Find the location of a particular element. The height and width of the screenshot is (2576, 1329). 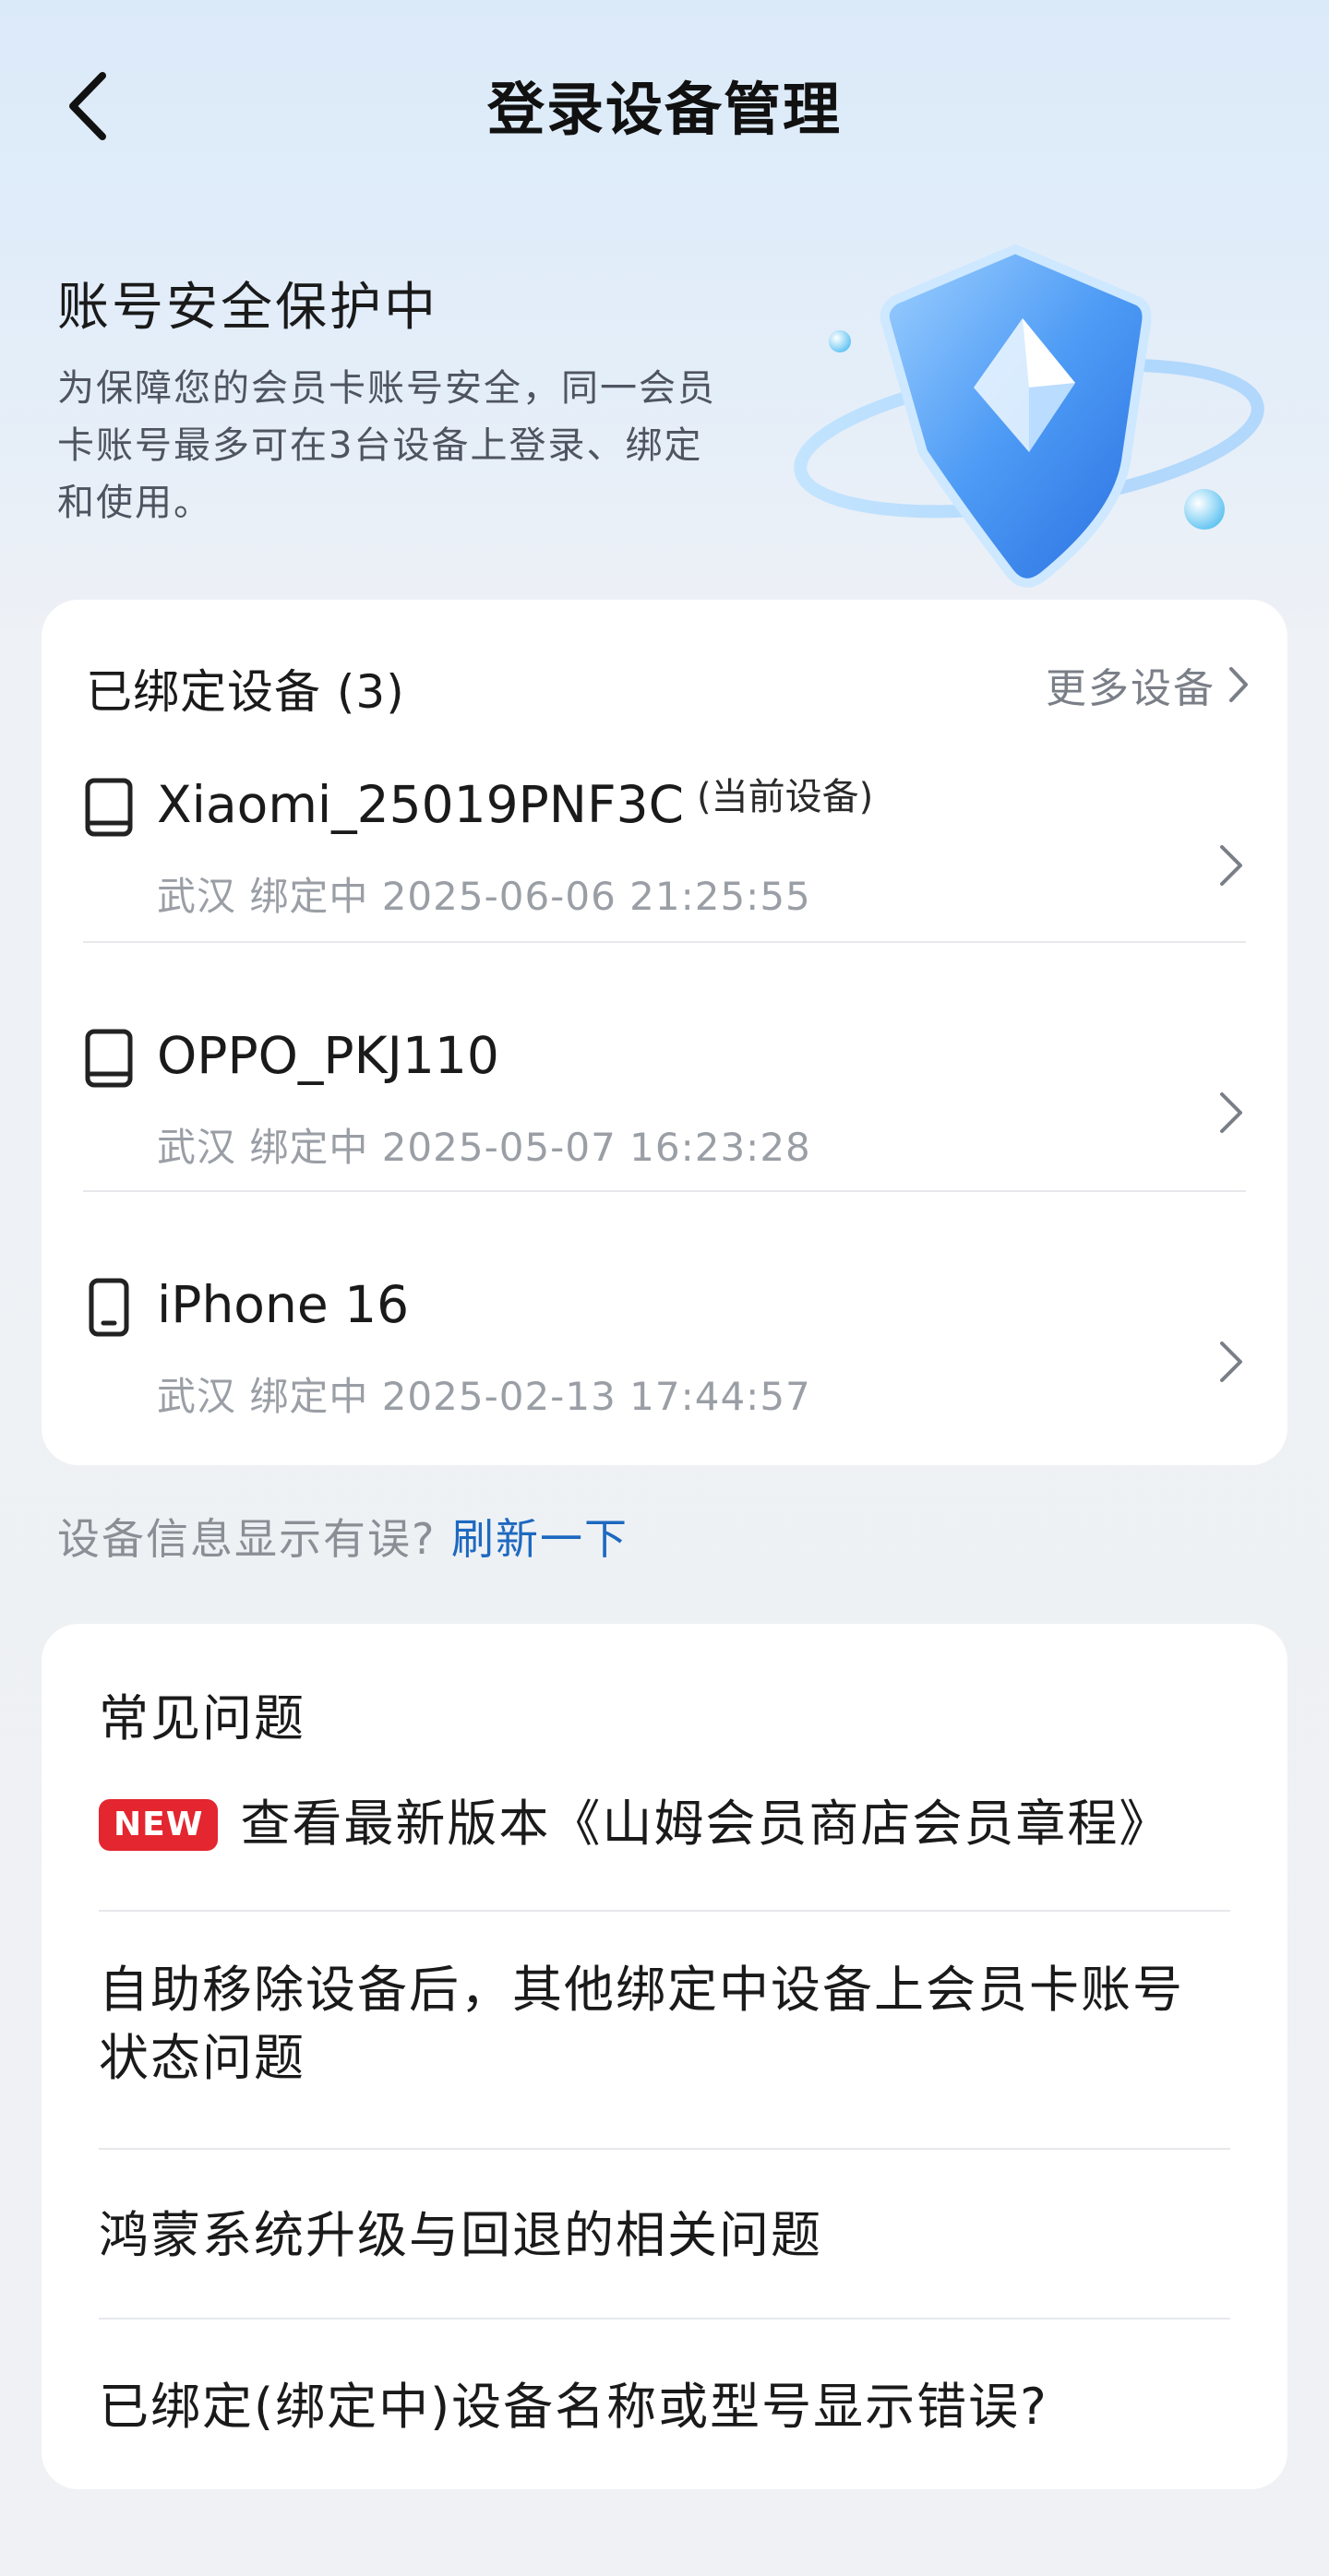

faq-item: 鸿蒙系统升级与回退的相关问题 is located at coordinates (665, 2235).